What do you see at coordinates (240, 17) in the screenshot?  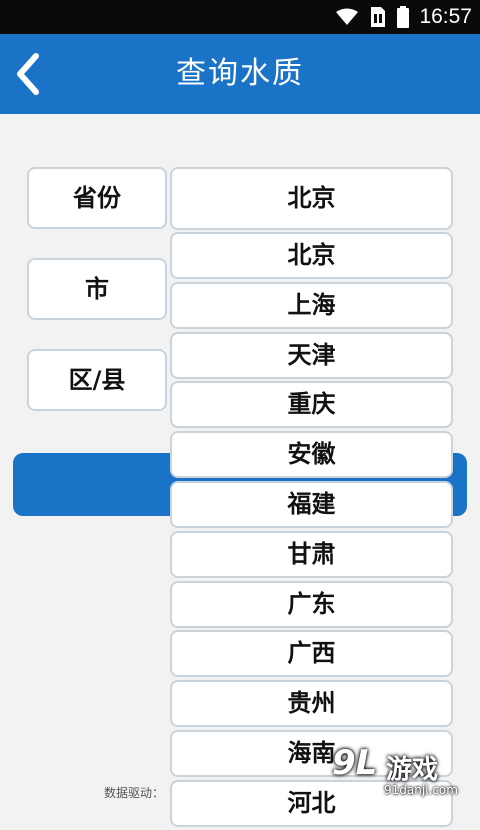 I see `status-bar: 16:57` at bounding box center [240, 17].